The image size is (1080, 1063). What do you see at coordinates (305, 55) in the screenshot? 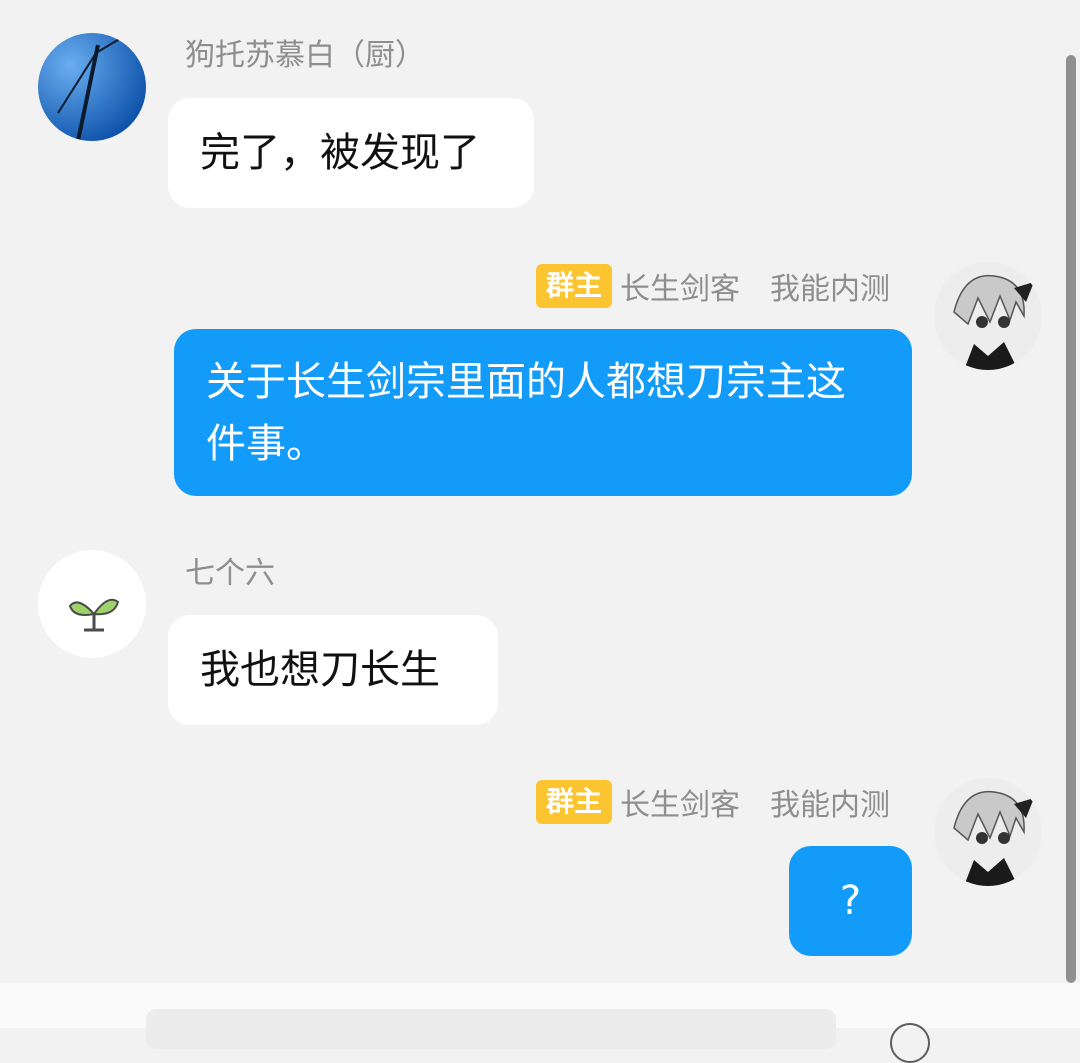
I see `sender-name: 狗托苏慕白（厨）` at bounding box center [305, 55].